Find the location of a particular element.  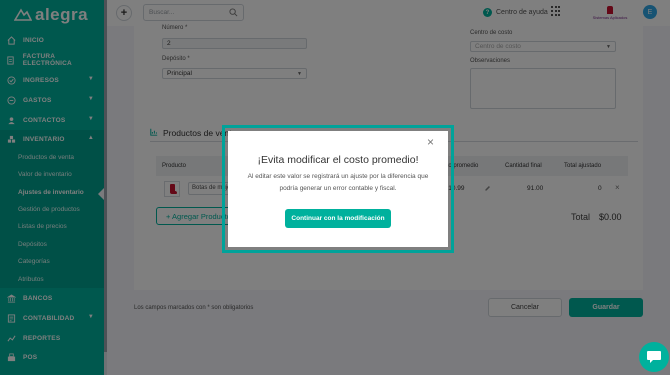

chat-icon is located at coordinates (654, 357).